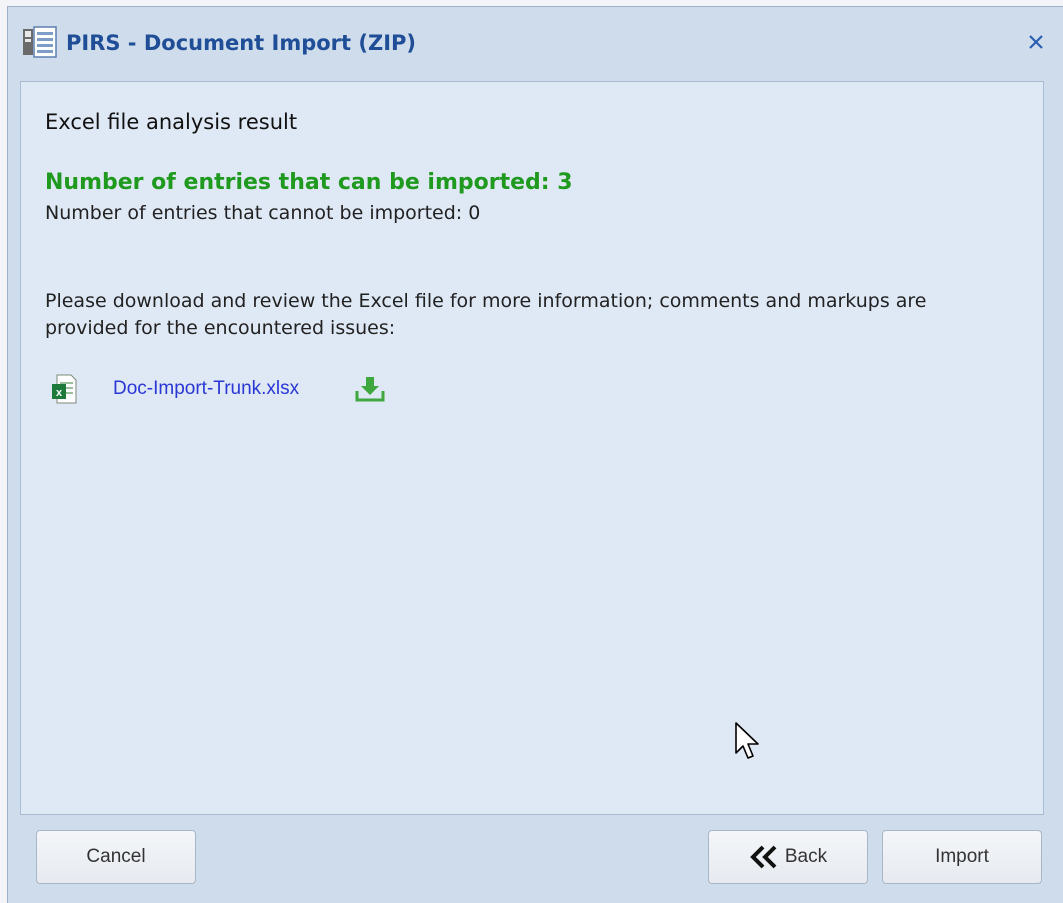 The width and height of the screenshot is (1063, 903). Describe the element at coordinates (206, 389) in the screenshot. I see `excel-file-link: Doc-Import-Trunk.xlsx` at that location.